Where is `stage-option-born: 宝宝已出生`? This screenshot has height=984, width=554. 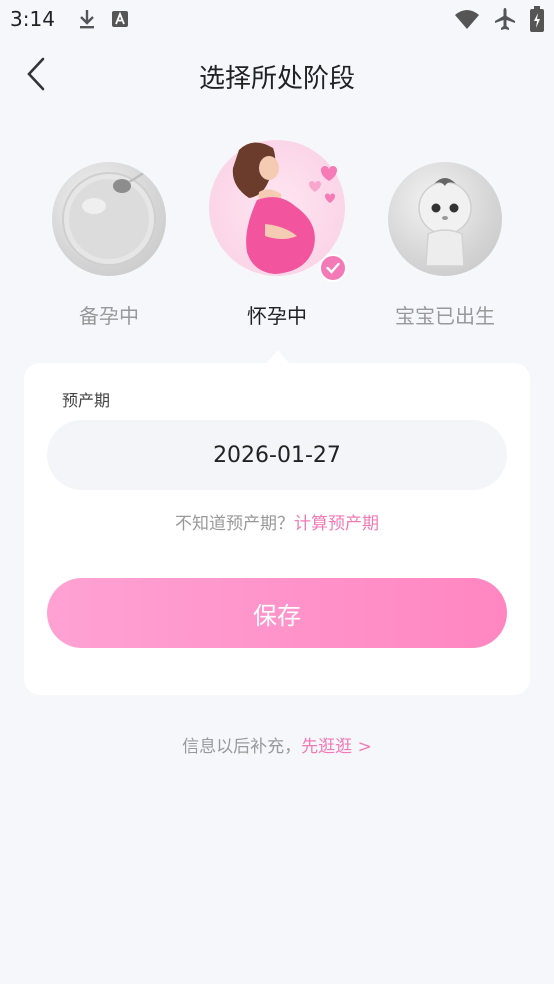
stage-option-born: 宝宝已出生 is located at coordinates (445, 245).